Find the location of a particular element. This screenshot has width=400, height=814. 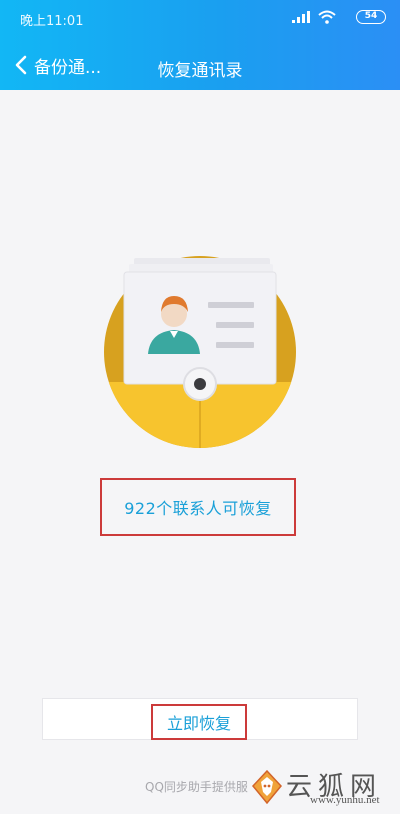

contact-count-box: 922个联系人可恢复 is located at coordinates (198, 507).